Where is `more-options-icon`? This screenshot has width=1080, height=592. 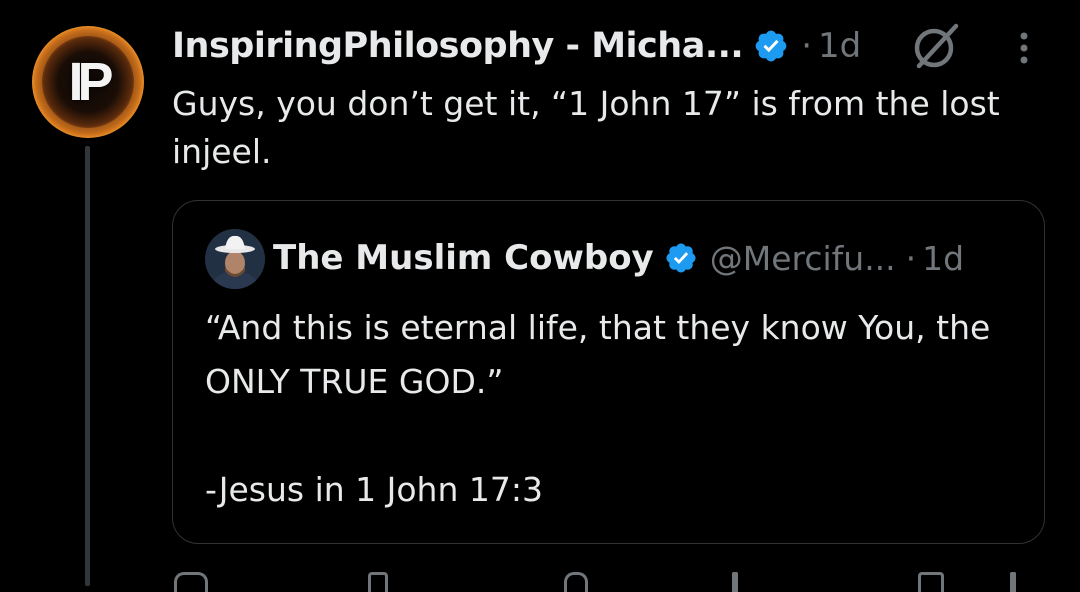 more-options-icon is located at coordinates (1024, 48).